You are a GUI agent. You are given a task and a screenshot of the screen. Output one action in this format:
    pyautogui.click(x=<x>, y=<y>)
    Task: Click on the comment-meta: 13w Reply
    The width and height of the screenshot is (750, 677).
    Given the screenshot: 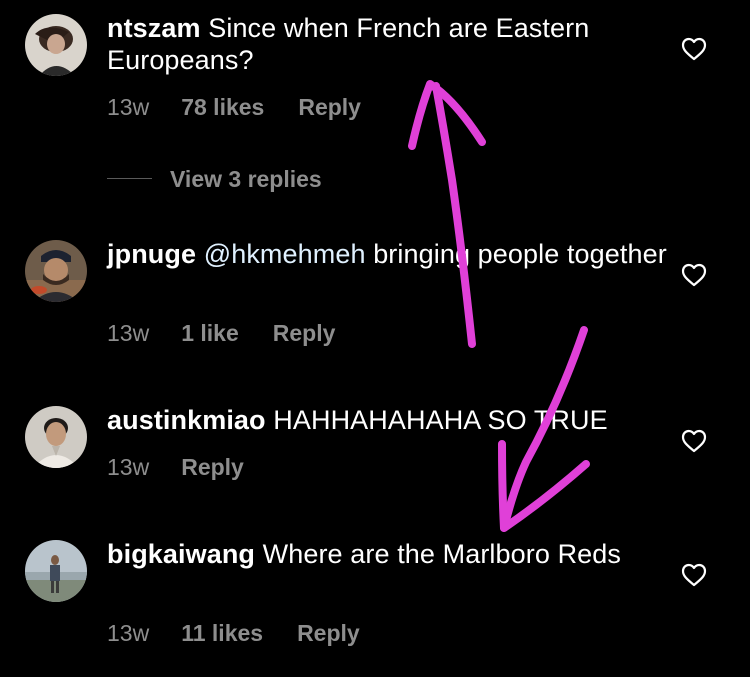 What is the action you would take?
    pyautogui.click(x=175, y=467)
    